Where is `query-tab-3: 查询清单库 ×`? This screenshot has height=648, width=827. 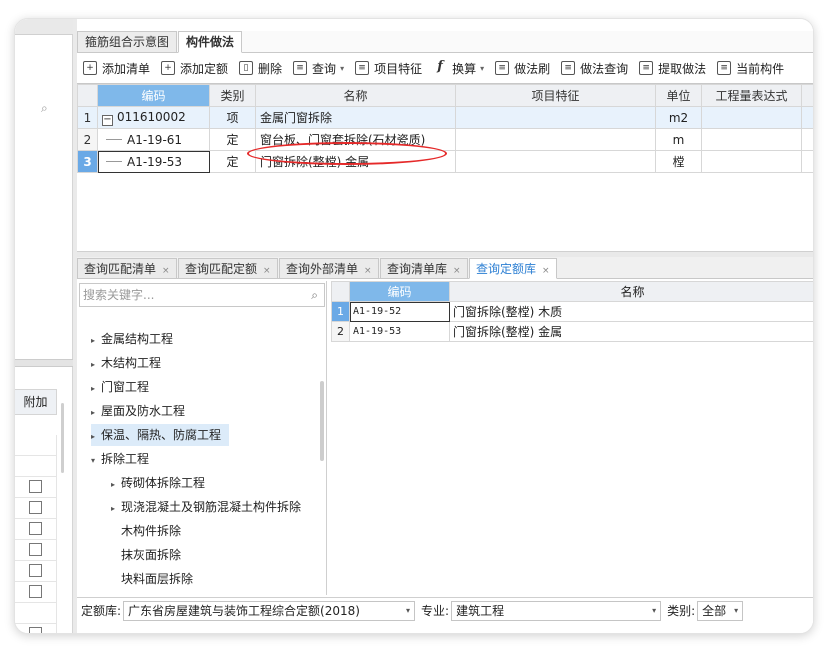
query-tab-3: 查询清单库 × is located at coordinates (424, 268).